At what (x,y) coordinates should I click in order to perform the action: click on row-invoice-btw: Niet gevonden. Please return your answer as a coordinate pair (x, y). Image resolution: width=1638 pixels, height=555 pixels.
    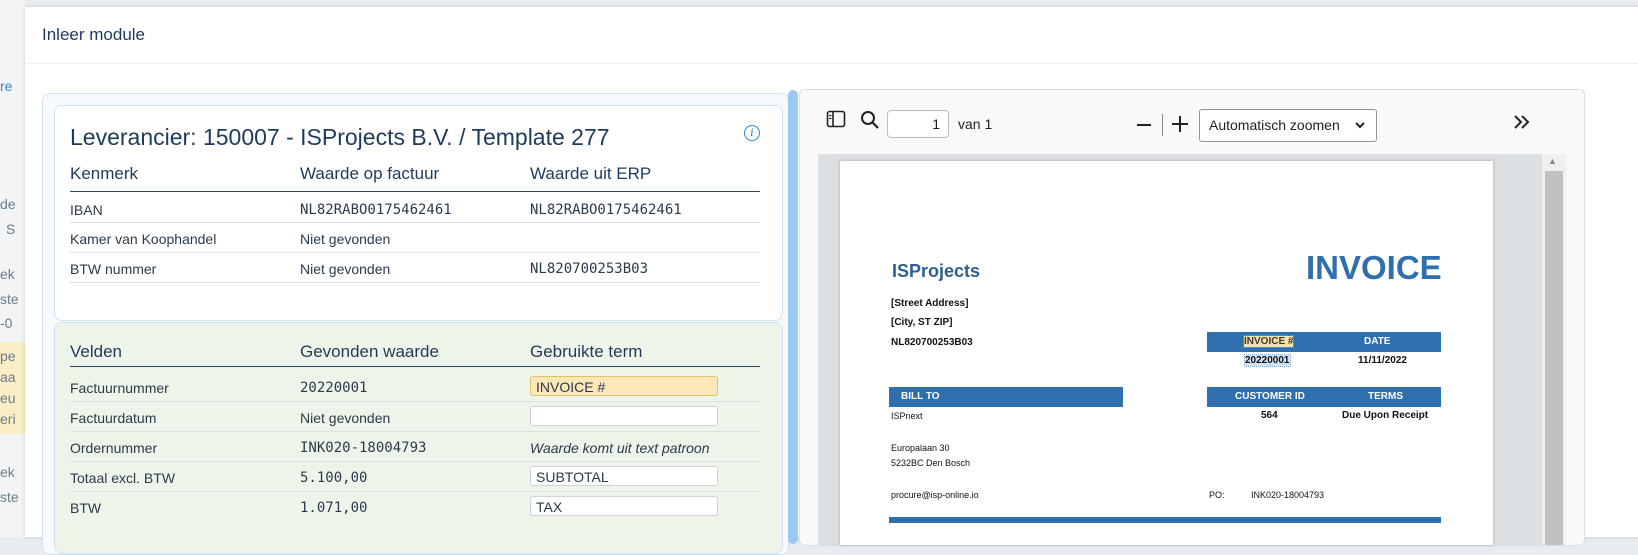
    Looking at the image, I should click on (345, 269).